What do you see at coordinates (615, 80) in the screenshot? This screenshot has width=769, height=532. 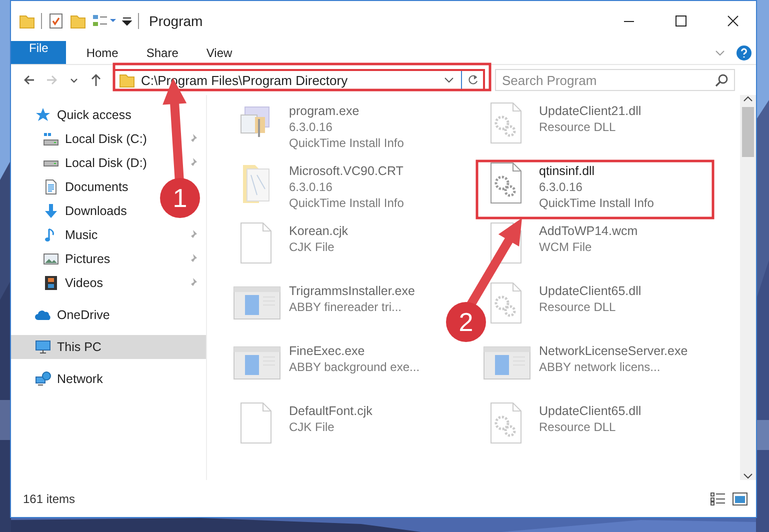 I see `search-field: Search Program` at bounding box center [615, 80].